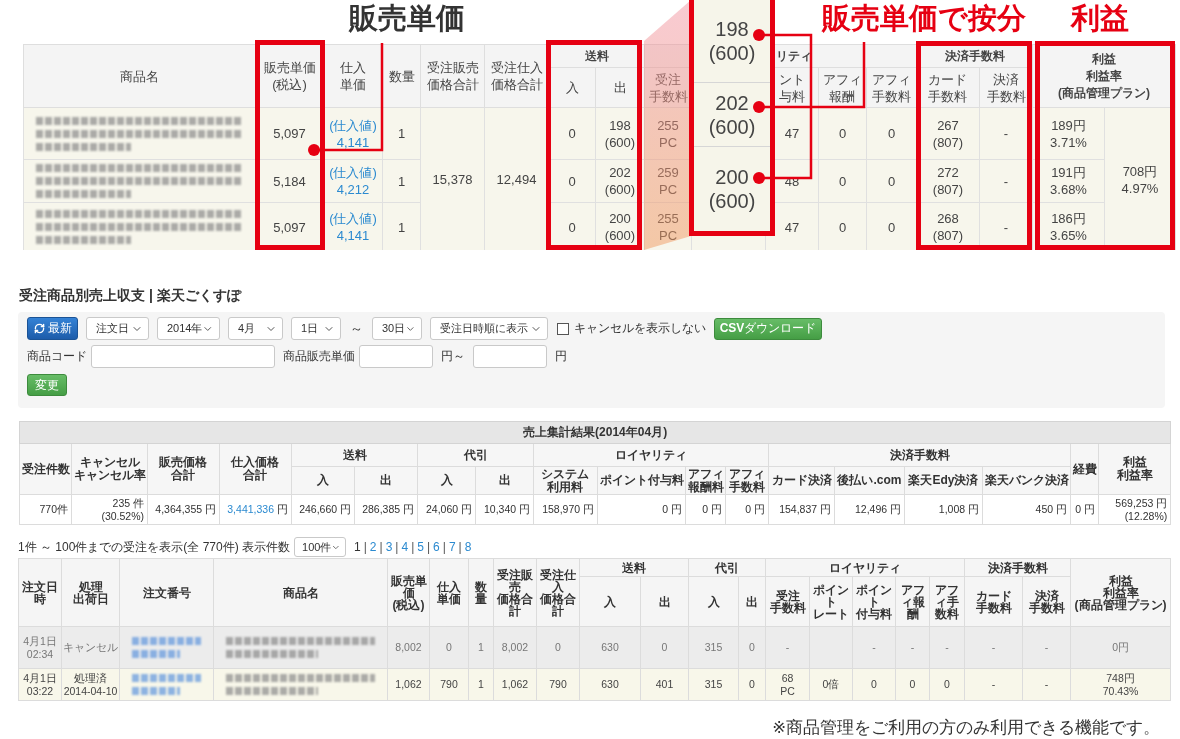  Describe the element at coordinates (664, 684) in the screenshot. I see `table-cell: 401` at that location.